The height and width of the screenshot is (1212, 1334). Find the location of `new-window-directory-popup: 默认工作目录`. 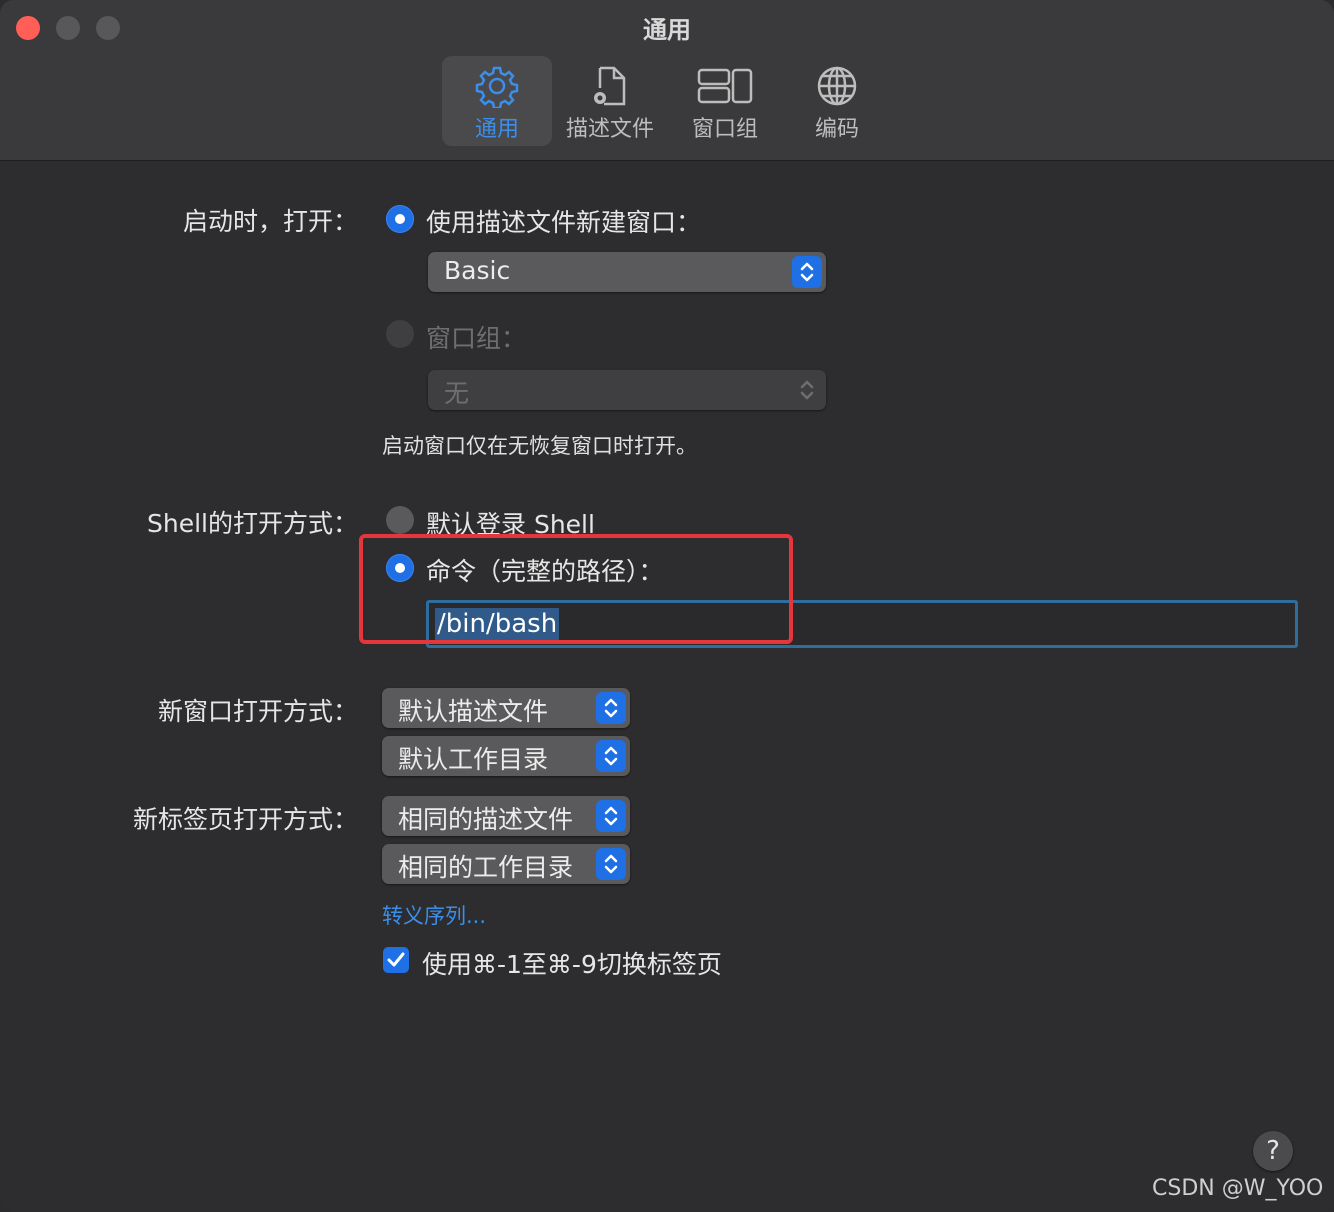

new-window-directory-popup: 默认工作目录 is located at coordinates (506, 756).